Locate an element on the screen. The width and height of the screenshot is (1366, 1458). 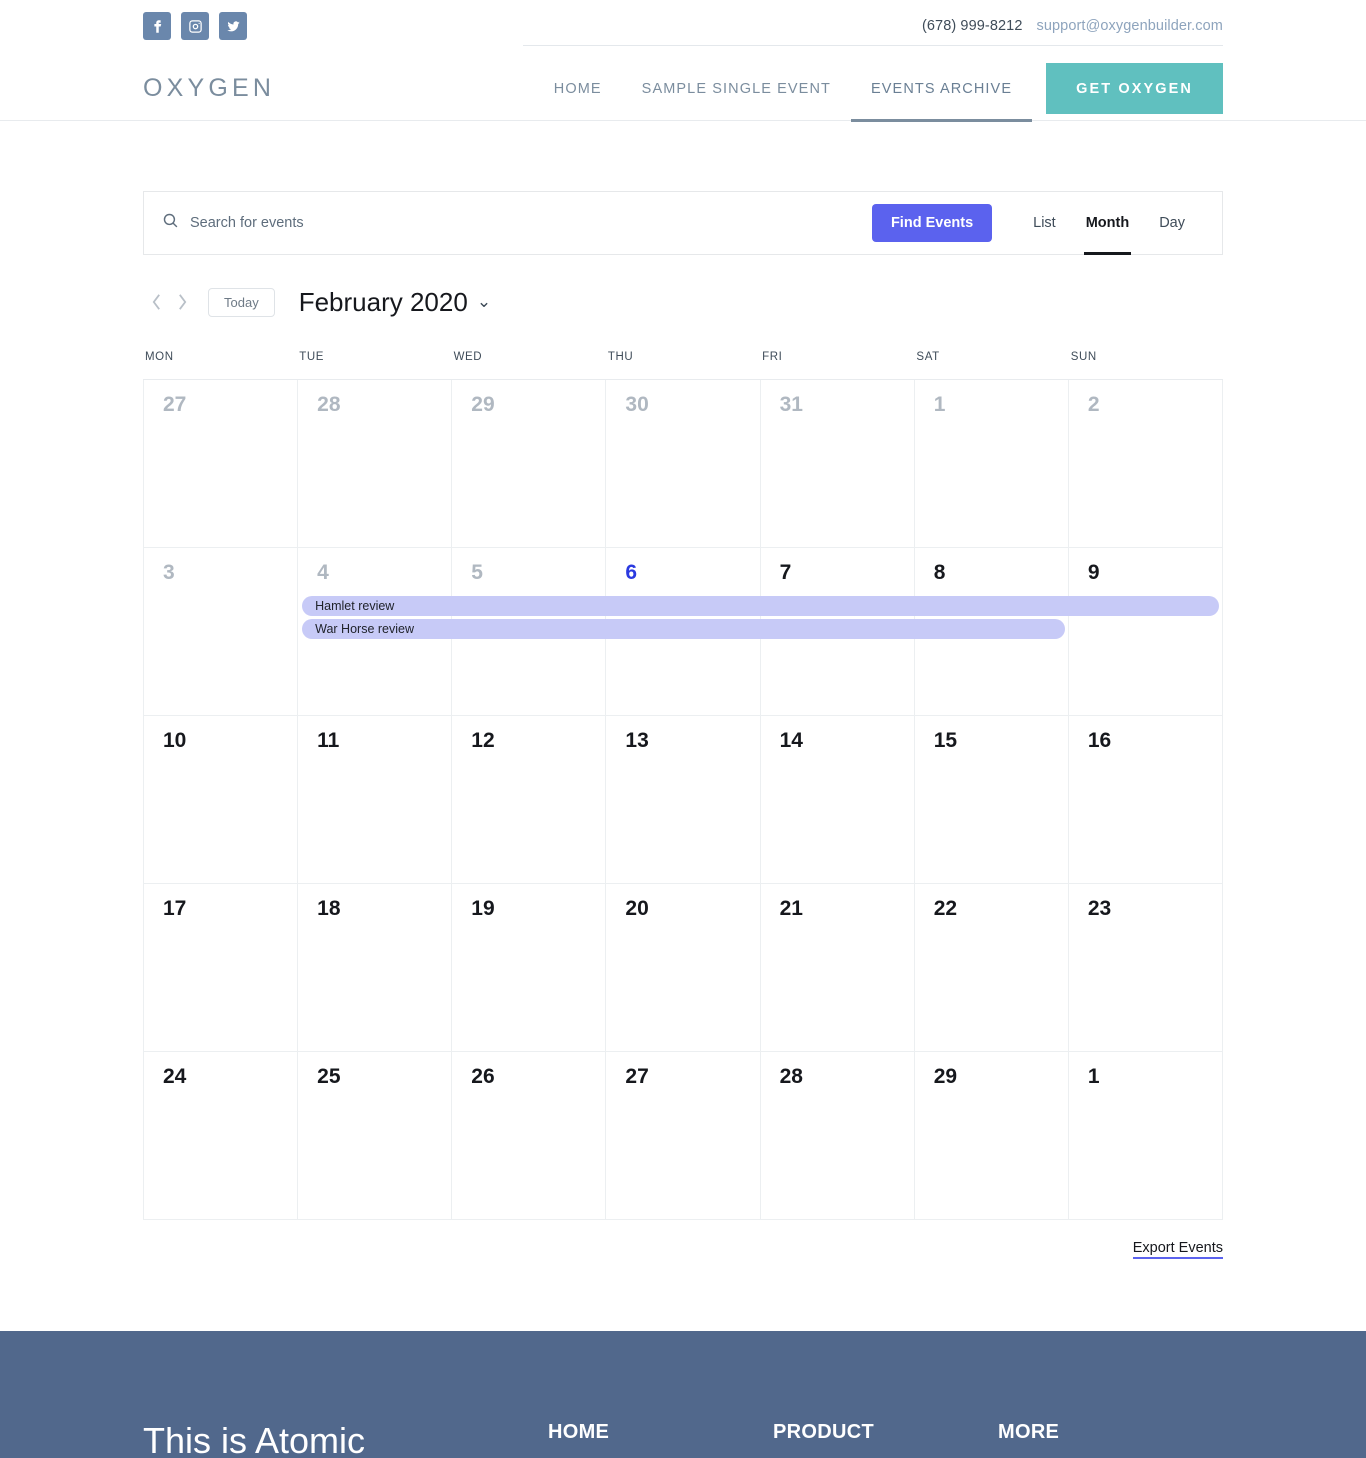
calendar-day-cell: 20 is located at coordinates (683, 967).